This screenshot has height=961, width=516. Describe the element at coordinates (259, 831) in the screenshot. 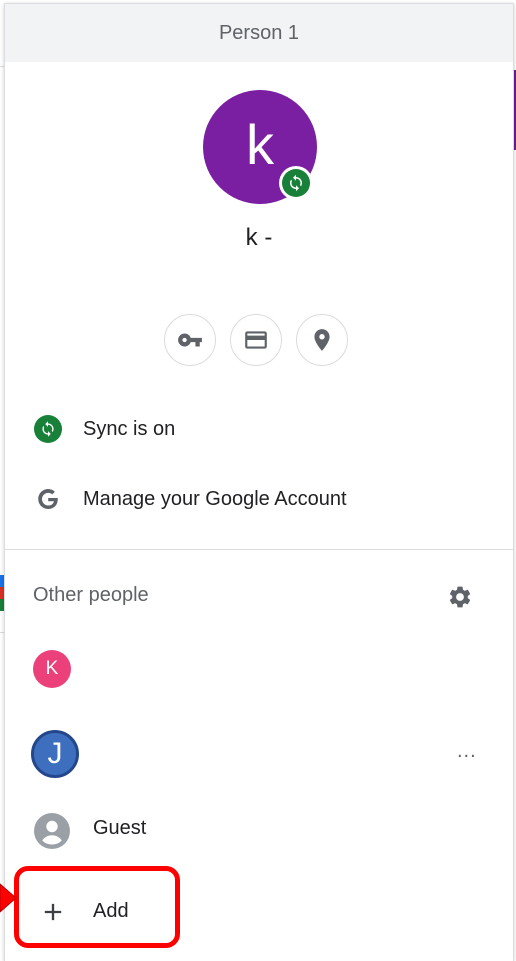

I see `guest-row: Guest` at that location.